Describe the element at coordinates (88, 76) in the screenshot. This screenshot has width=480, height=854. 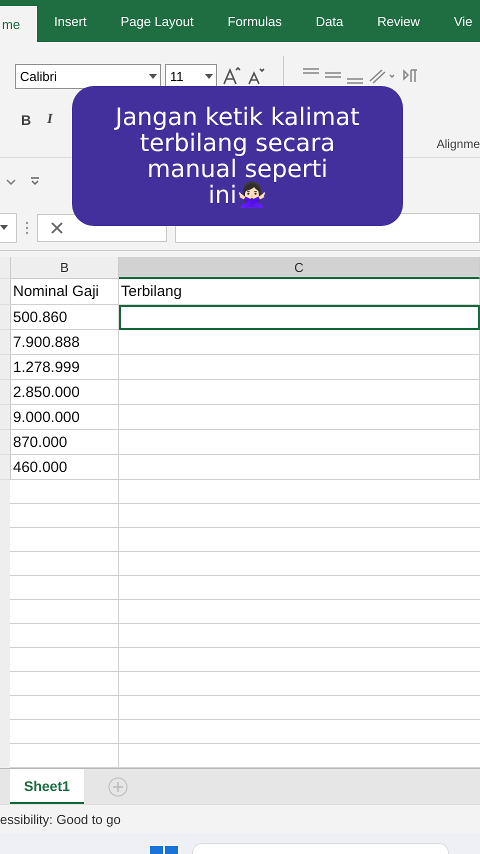
I see `font-name-field: Calibri` at that location.